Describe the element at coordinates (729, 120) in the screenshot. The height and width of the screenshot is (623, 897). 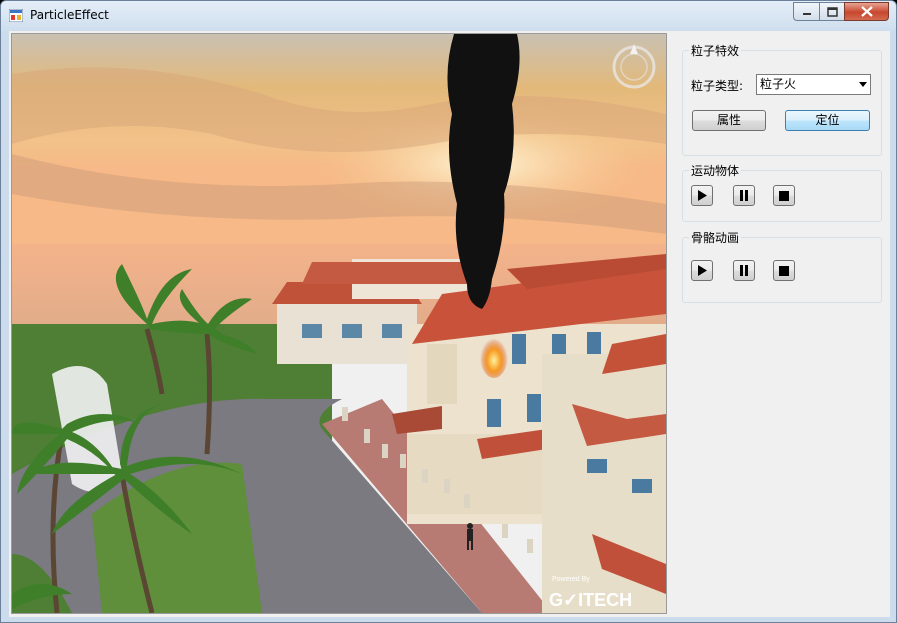
I see `properties-button: 属性` at that location.